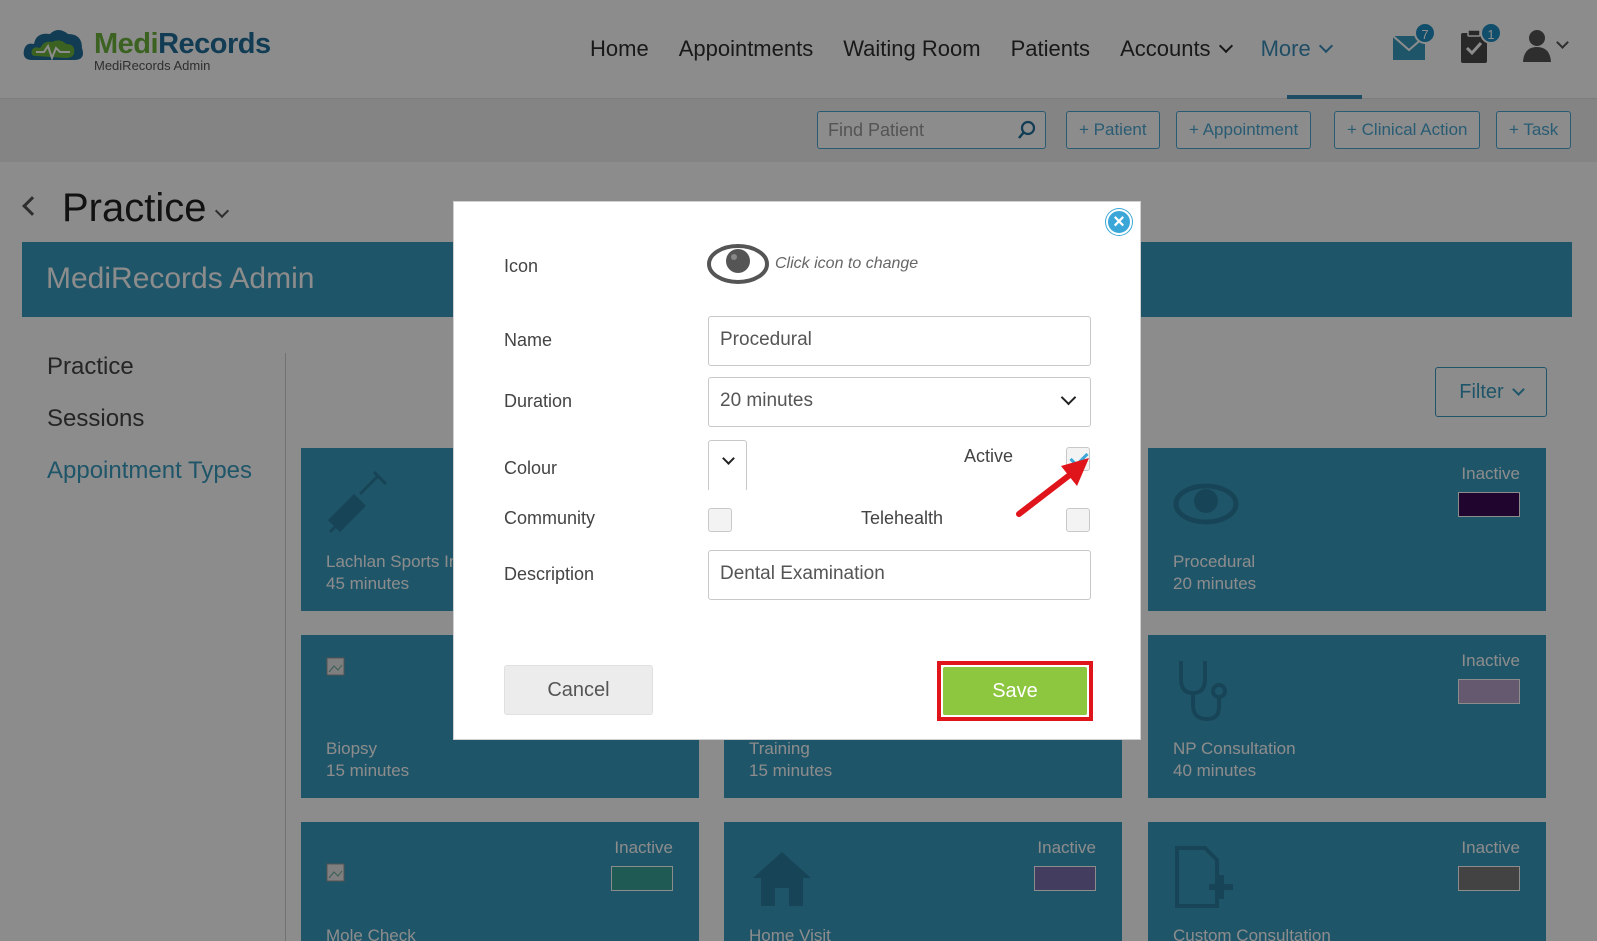 The image size is (1597, 941). What do you see at coordinates (738, 264) in the screenshot?
I see `eye-icon` at bounding box center [738, 264].